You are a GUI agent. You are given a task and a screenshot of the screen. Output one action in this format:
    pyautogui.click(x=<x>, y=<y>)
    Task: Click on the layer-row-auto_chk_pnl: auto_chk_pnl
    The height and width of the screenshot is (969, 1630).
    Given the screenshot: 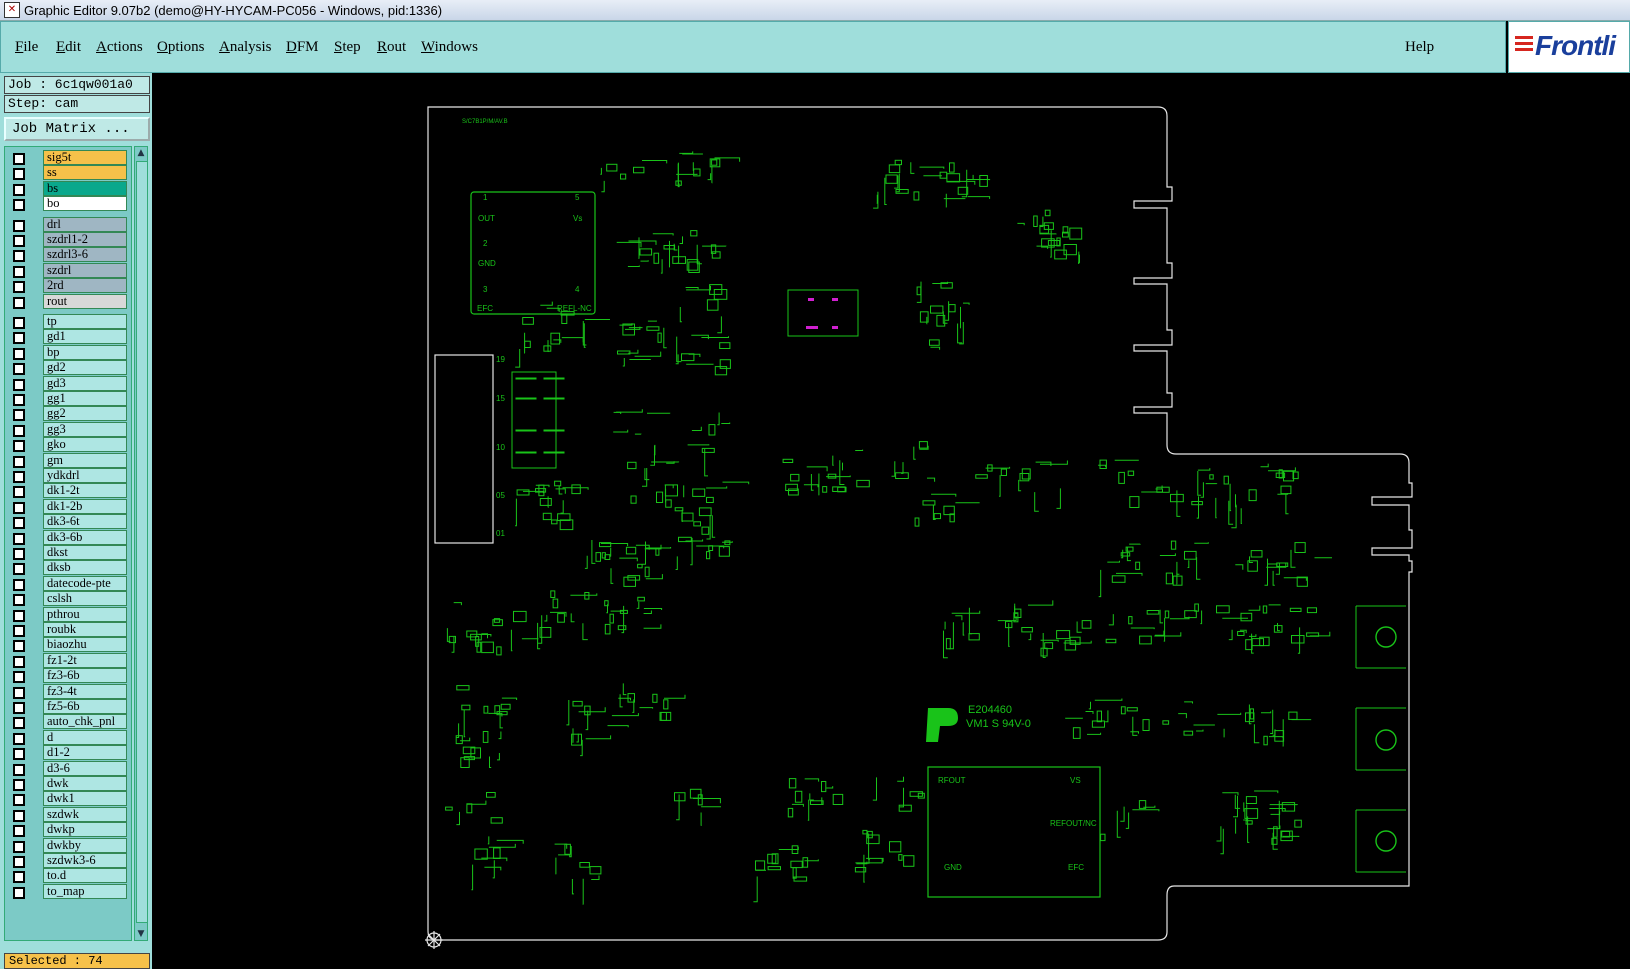 What is the action you would take?
    pyautogui.click(x=68, y=722)
    